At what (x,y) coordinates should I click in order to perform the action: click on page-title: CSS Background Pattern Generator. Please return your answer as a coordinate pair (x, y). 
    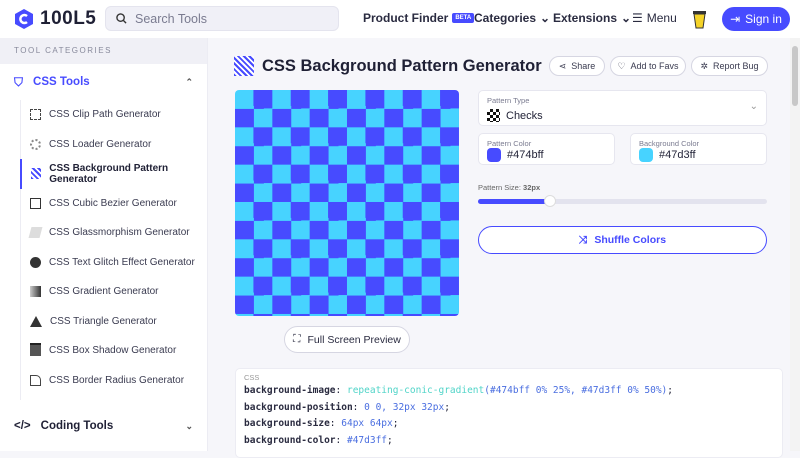
    Looking at the image, I should click on (388, 66).